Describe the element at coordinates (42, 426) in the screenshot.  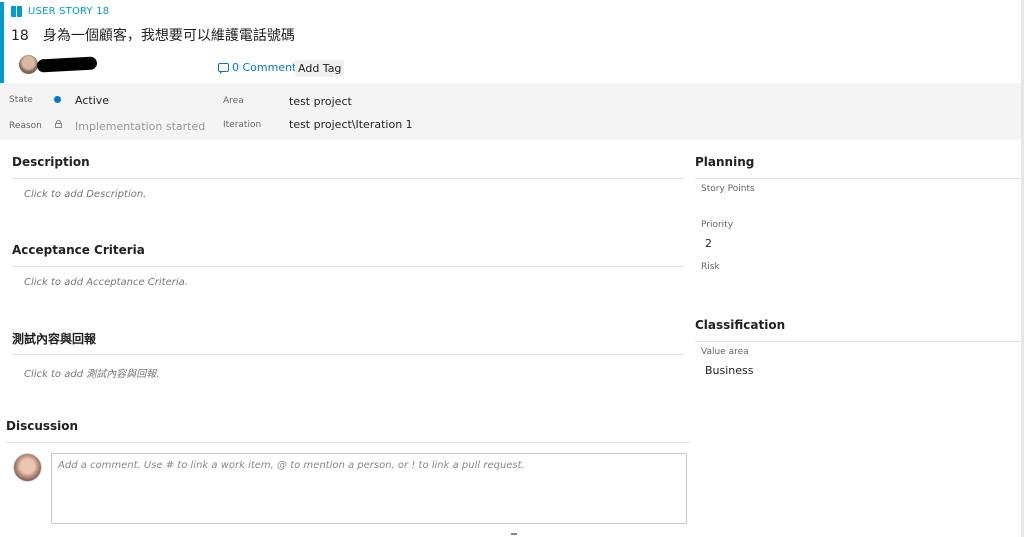
I see `discussion-title: Discussion` at that location.